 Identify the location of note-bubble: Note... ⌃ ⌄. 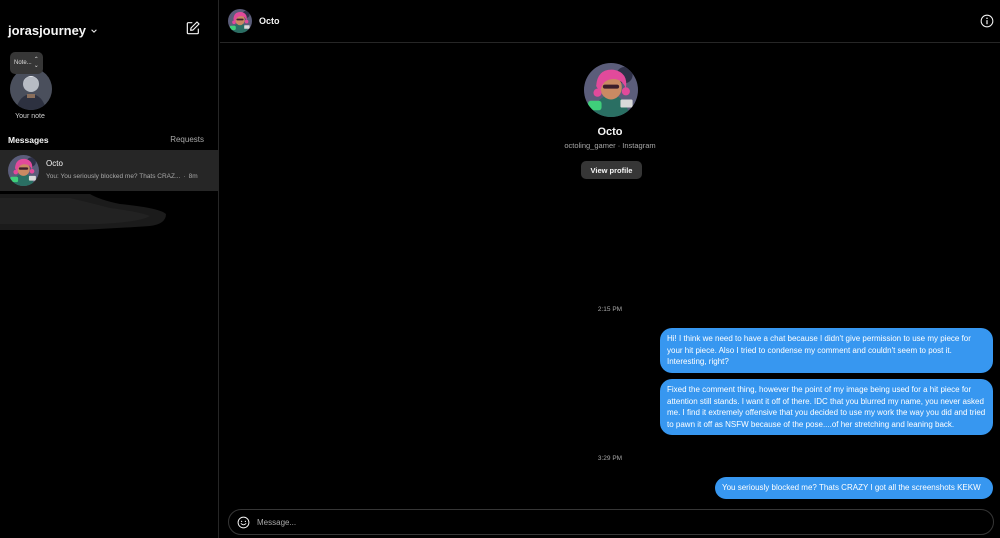
(26, 63).